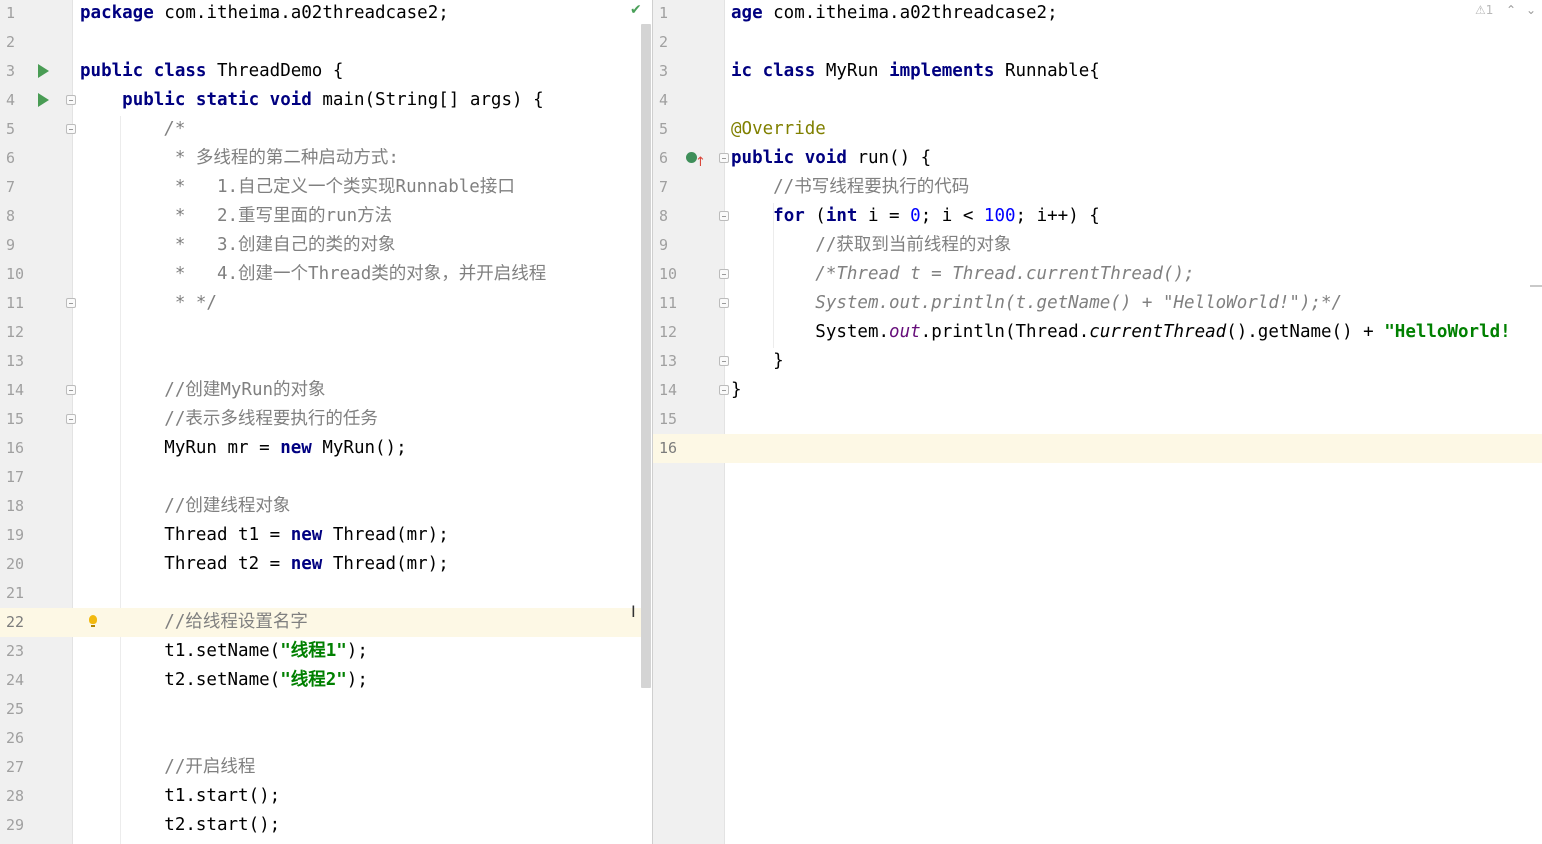  What do you see at coordinates (229, 419) in the screenshot?
I see `code-text: //表示多线程要执行的任务` at bounding box center [229, 419].